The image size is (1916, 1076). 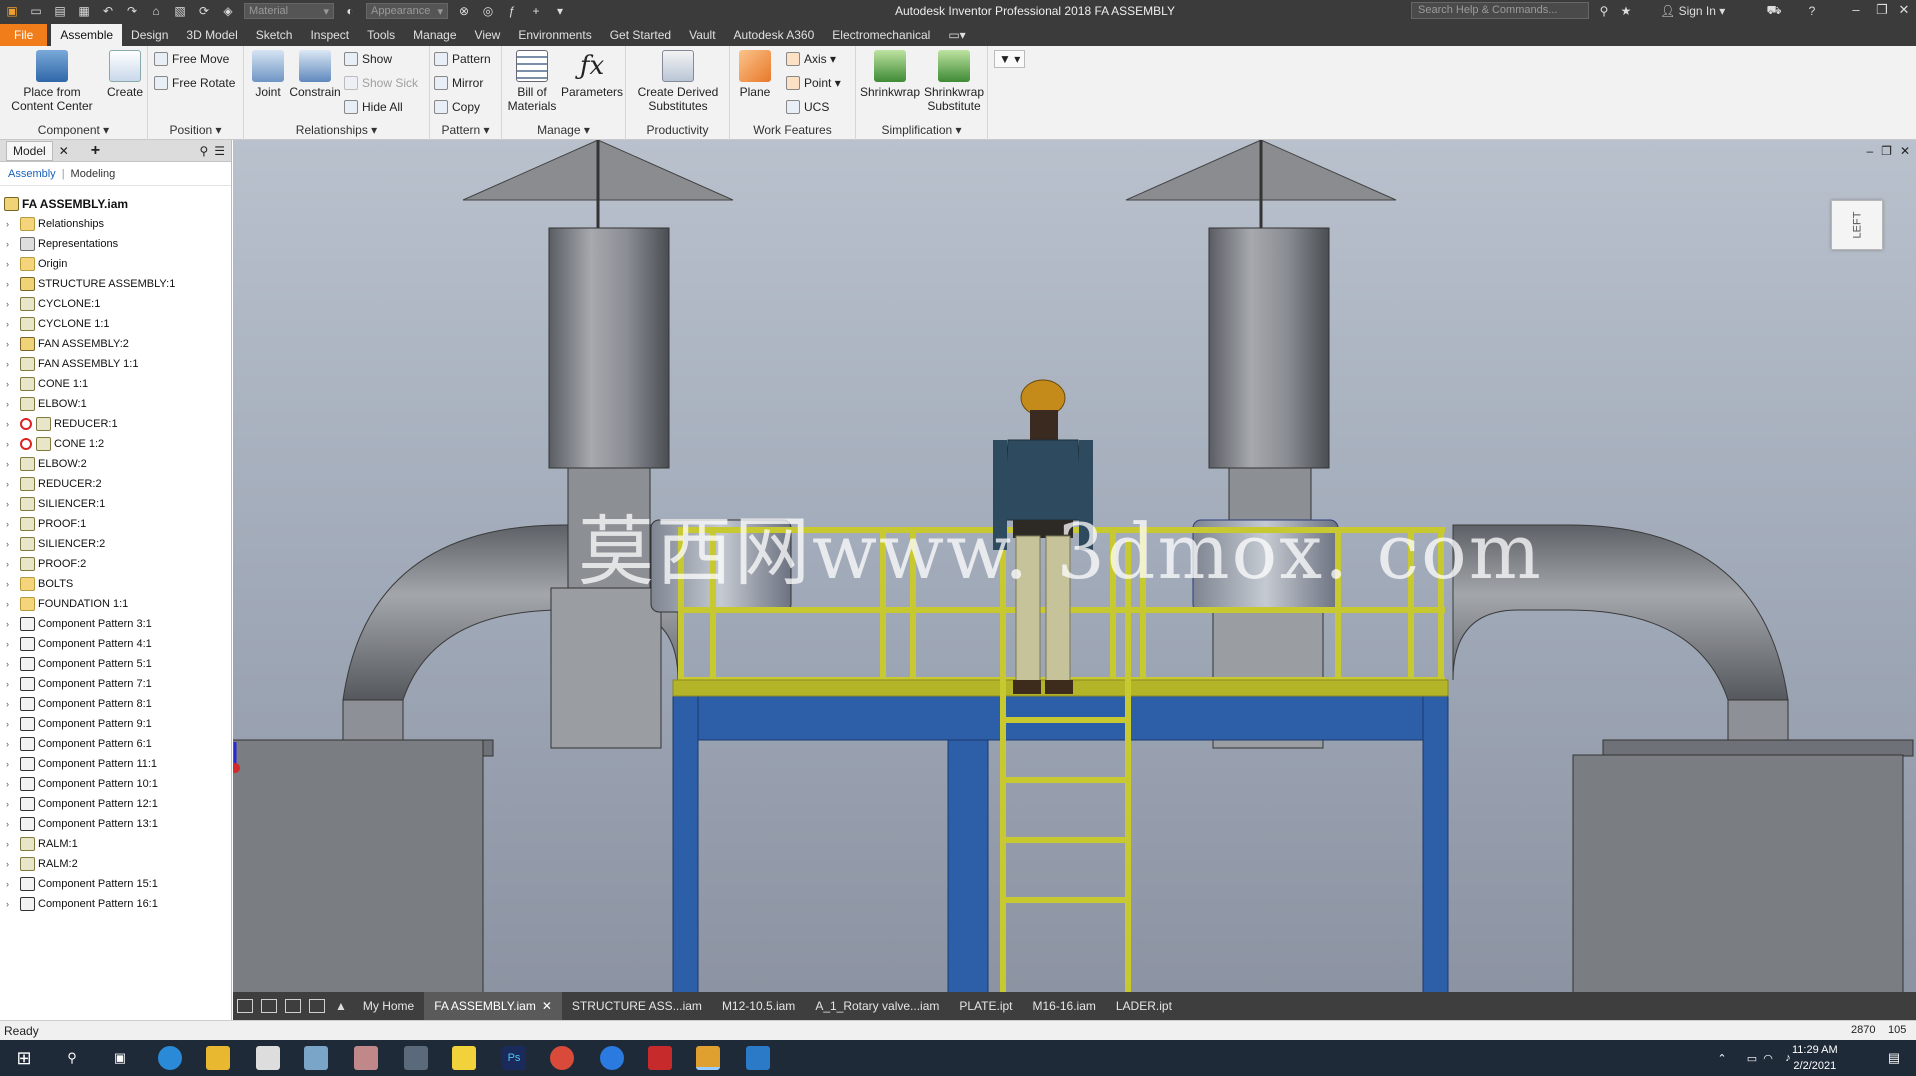 What do you see at coordinates (76, 704) in the screenshot?
I see `tree-item: › Component Pattern 8:1` at bounding box center [76, 704].